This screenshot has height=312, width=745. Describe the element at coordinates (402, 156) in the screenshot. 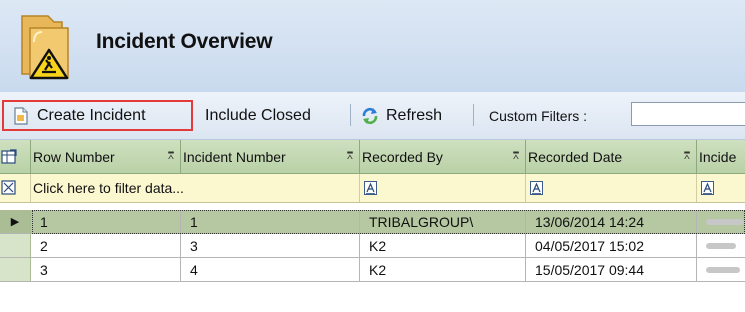

I see `column-header-label: Recorded By` at that location.